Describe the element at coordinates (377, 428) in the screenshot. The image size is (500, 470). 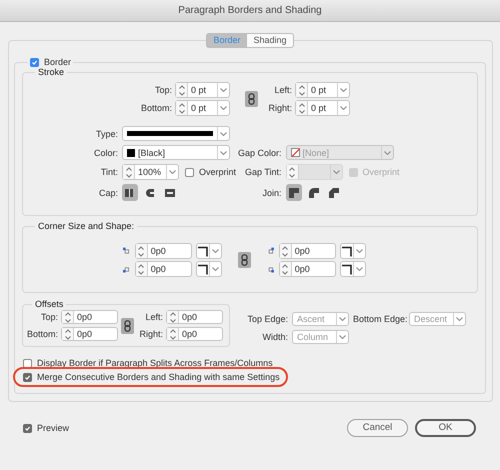
I see `dialog-button: Cancel` at that location.